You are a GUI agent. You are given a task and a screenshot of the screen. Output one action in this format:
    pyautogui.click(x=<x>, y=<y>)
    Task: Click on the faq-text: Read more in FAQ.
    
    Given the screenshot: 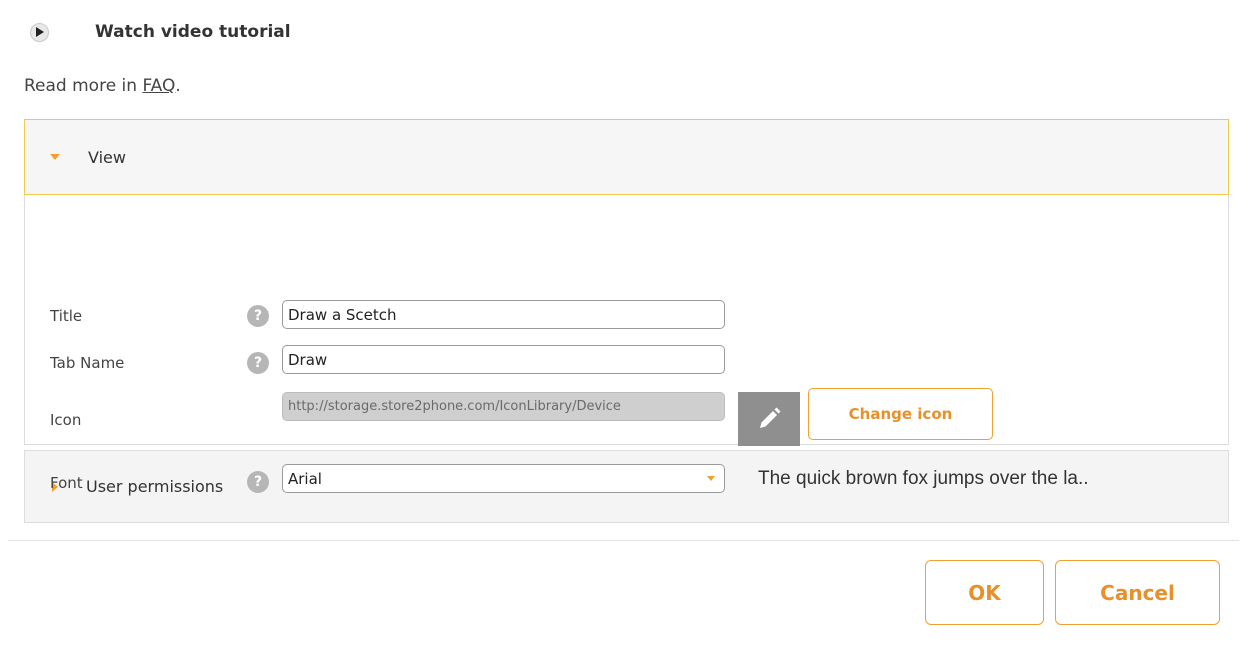 What is the action you would take?
    pyautogui.click(x=102, y=86)
    